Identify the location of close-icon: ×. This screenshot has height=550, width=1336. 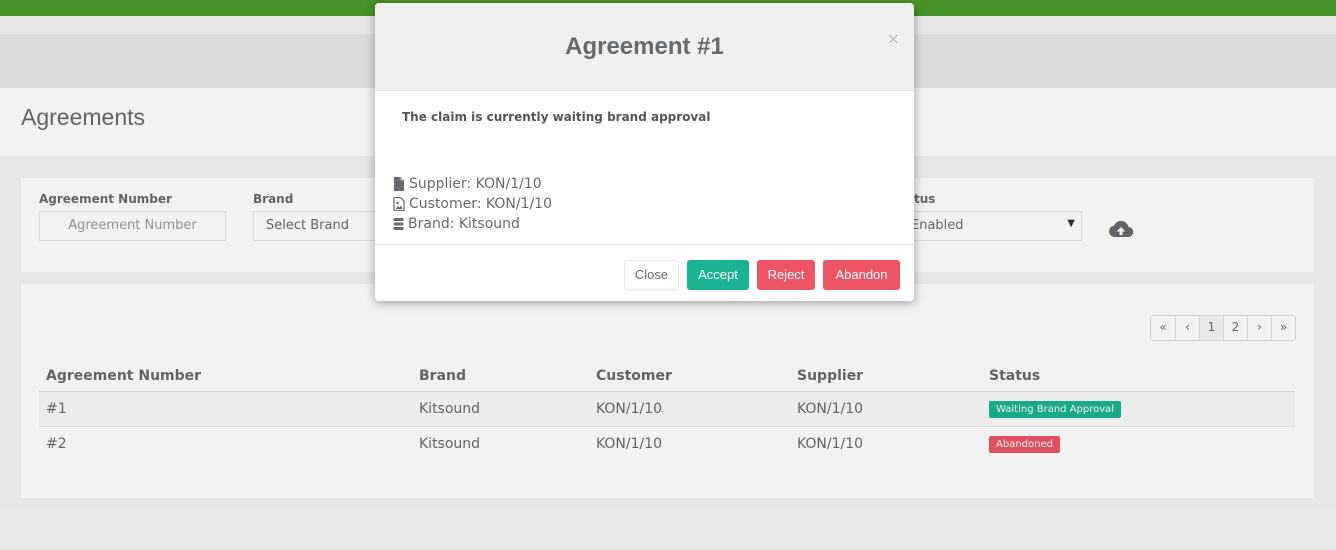
(893, 38).